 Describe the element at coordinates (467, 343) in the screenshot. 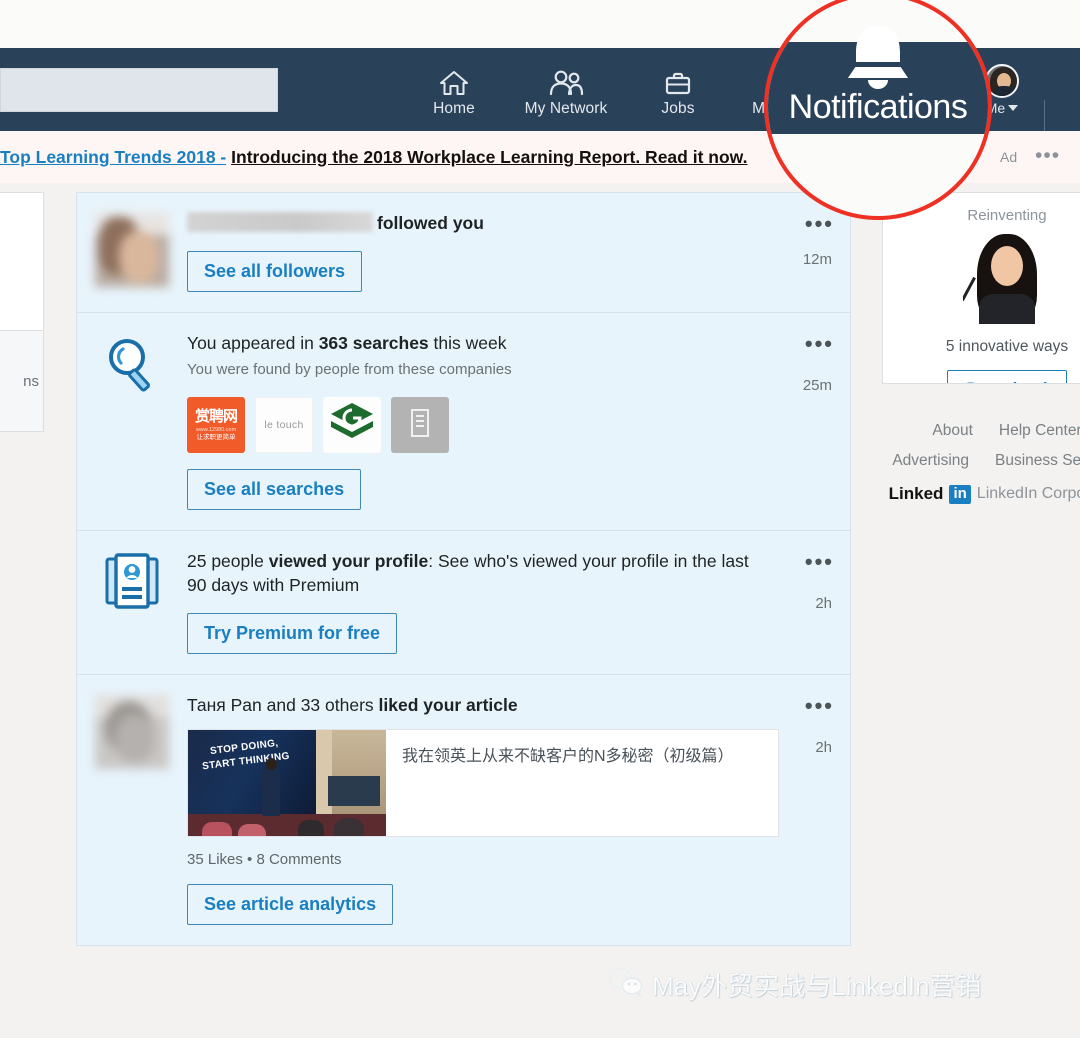

I see `search-text-suffix: this week` at that location.